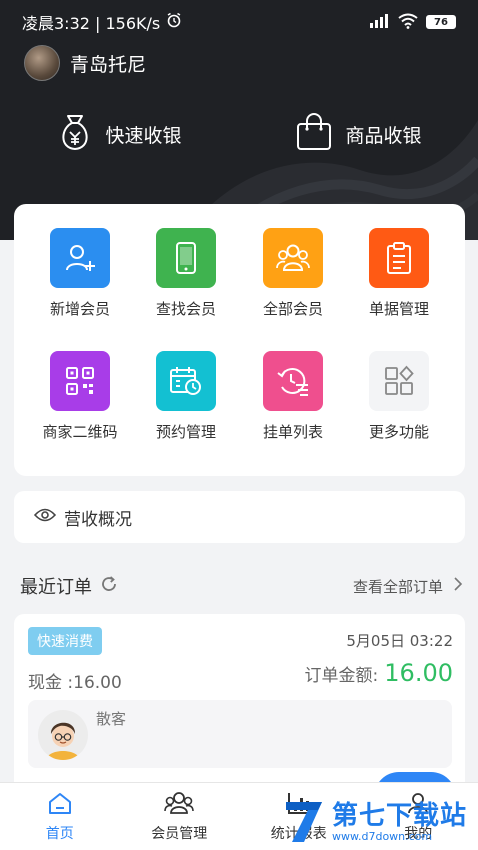 Image resolution: width=478 pixels, height=850 pixels. What do you see at coordinates (341, 676) in the screenshot?
I see `order-total-label: 订单金额:` at bounding box center [341, 676].